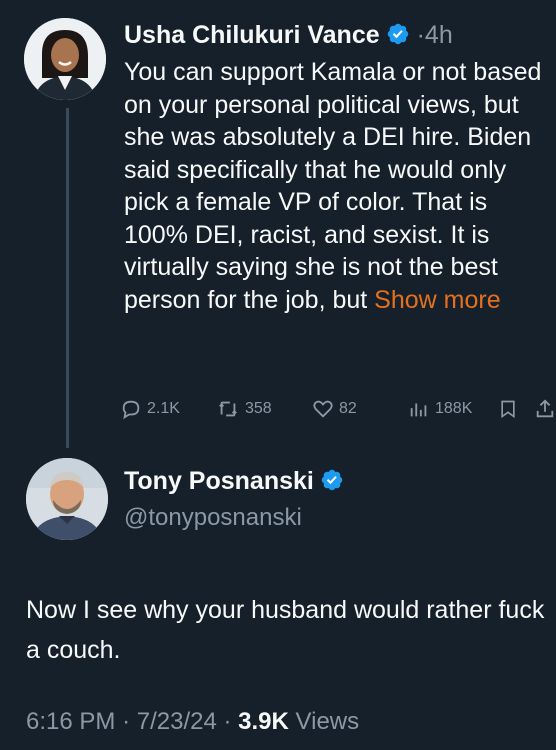  Describe the element at coordinates (65, 59) in the screenshot. I see `avatar-usha-vance` at that location.